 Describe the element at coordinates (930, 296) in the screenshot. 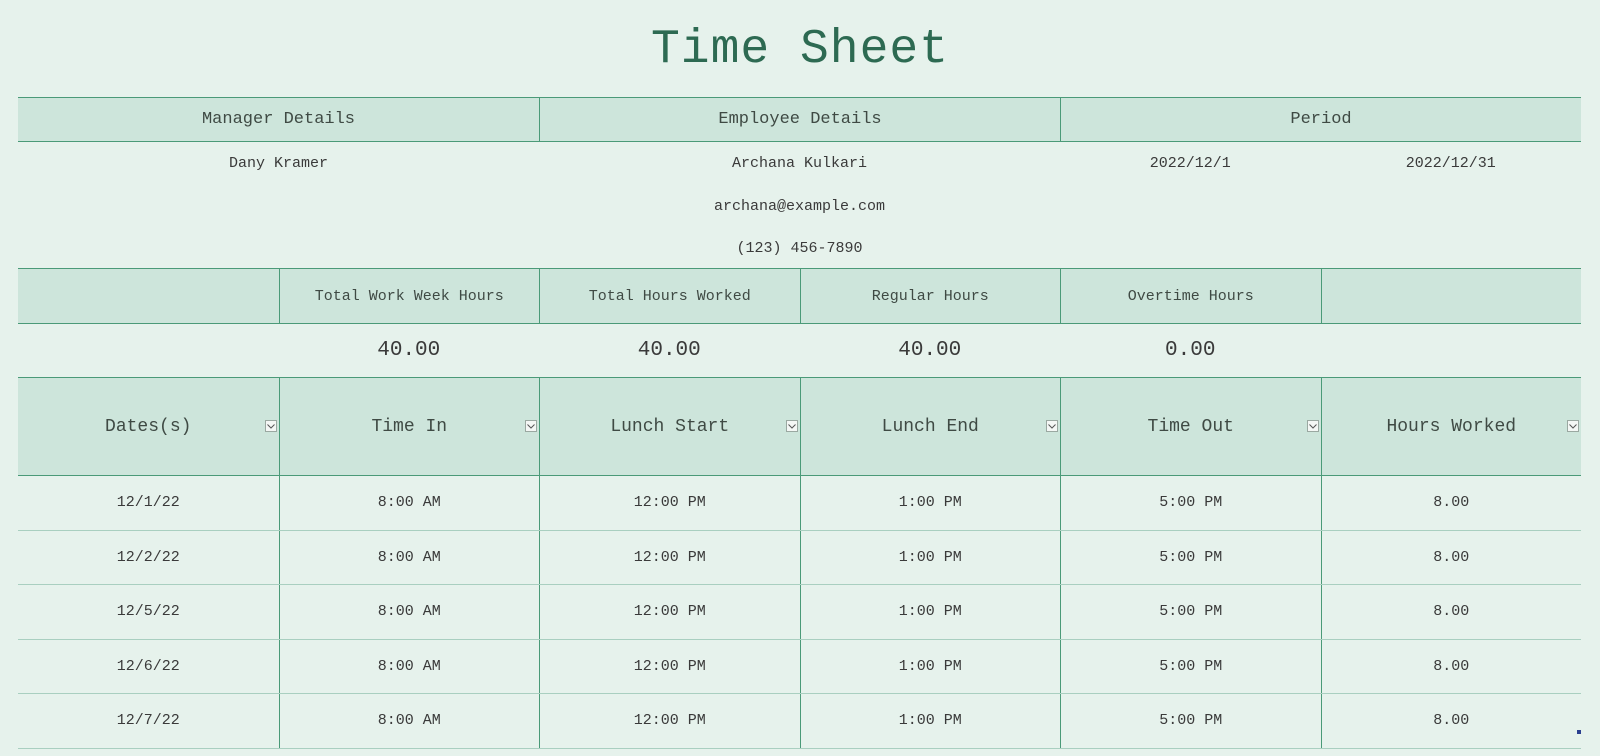

I see `regular-hours-header: Regular Hours` at that location.